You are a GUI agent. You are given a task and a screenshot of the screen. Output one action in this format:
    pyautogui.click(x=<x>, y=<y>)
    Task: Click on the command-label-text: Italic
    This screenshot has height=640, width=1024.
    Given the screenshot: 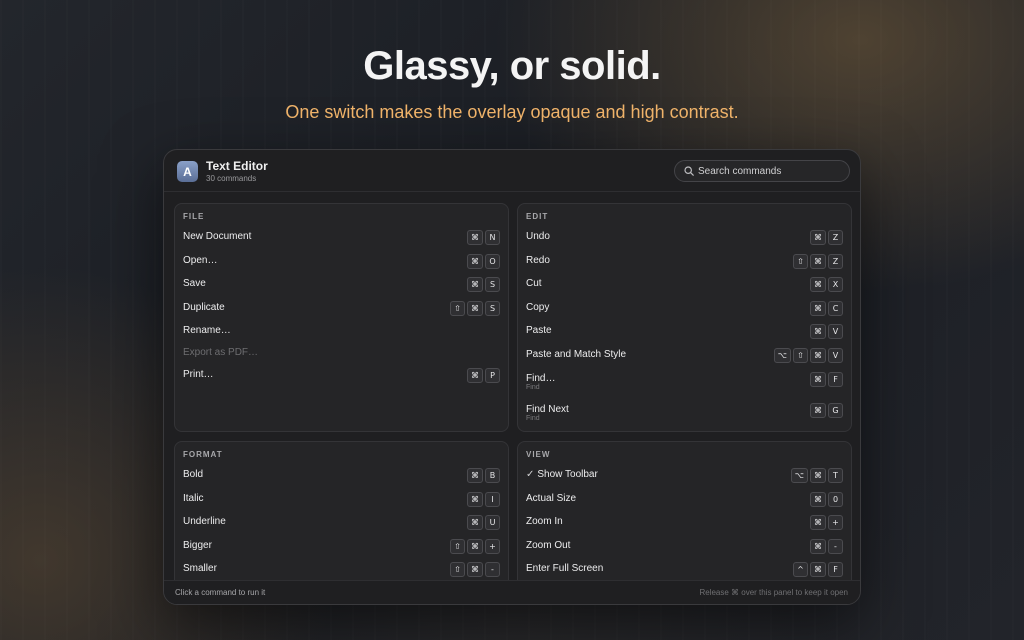 What is the action you would take?
    pyautogui.click(x=193, y=498)
    